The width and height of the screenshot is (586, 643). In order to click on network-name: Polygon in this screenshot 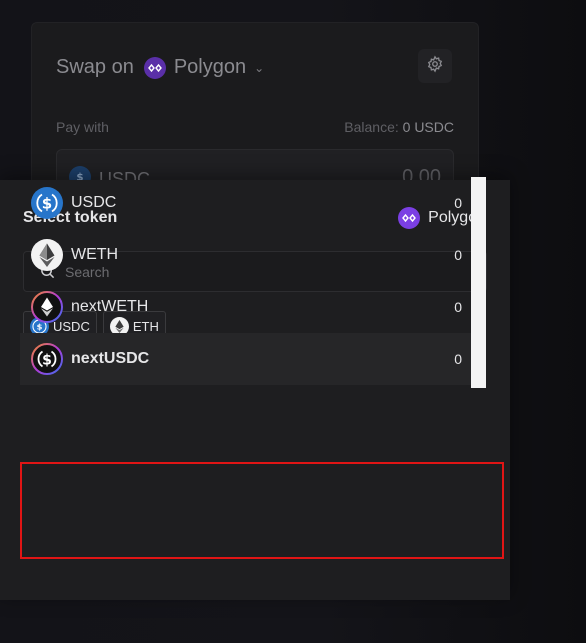, I will do `click(210, 67)`.